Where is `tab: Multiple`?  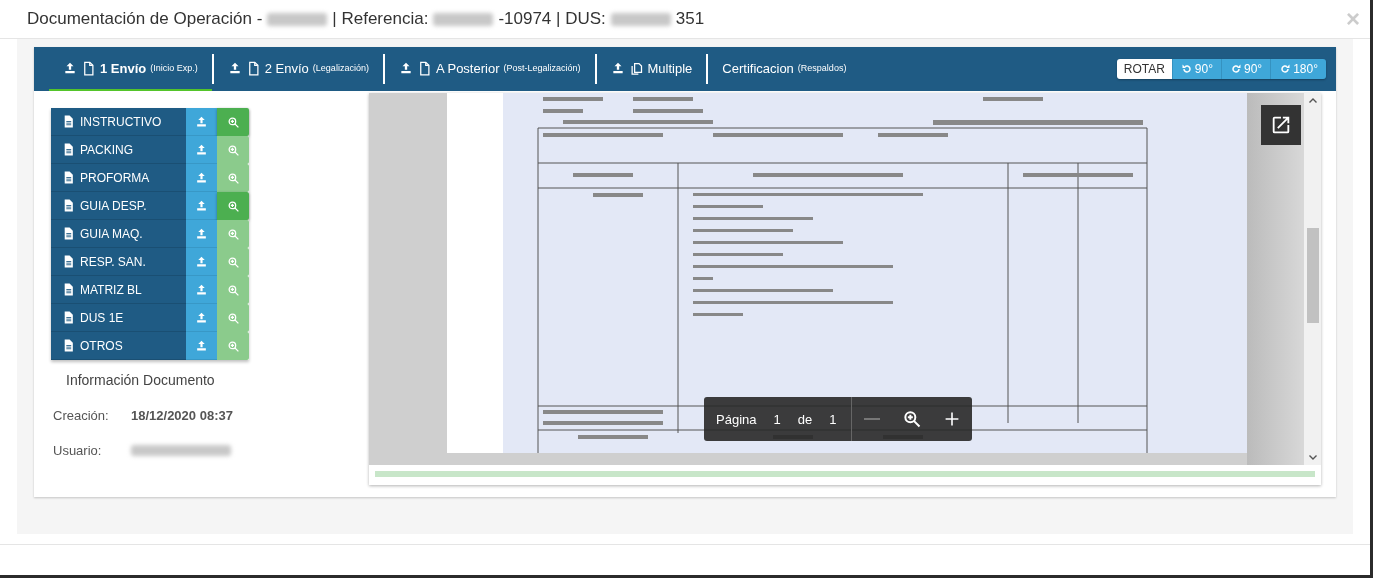 tab: Multiple is located at coordinates (651, 69).